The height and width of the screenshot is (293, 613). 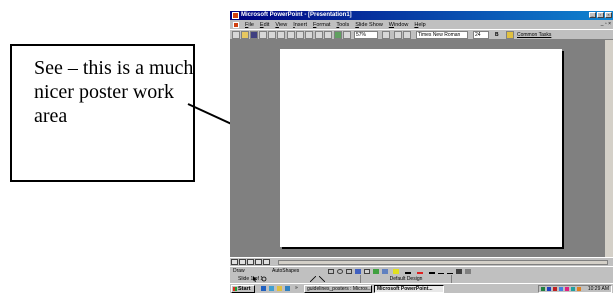 What do you see at coordinates (358, 271) in the screenshot?
I see `wordart-icon` at bounding box center [358, 271].